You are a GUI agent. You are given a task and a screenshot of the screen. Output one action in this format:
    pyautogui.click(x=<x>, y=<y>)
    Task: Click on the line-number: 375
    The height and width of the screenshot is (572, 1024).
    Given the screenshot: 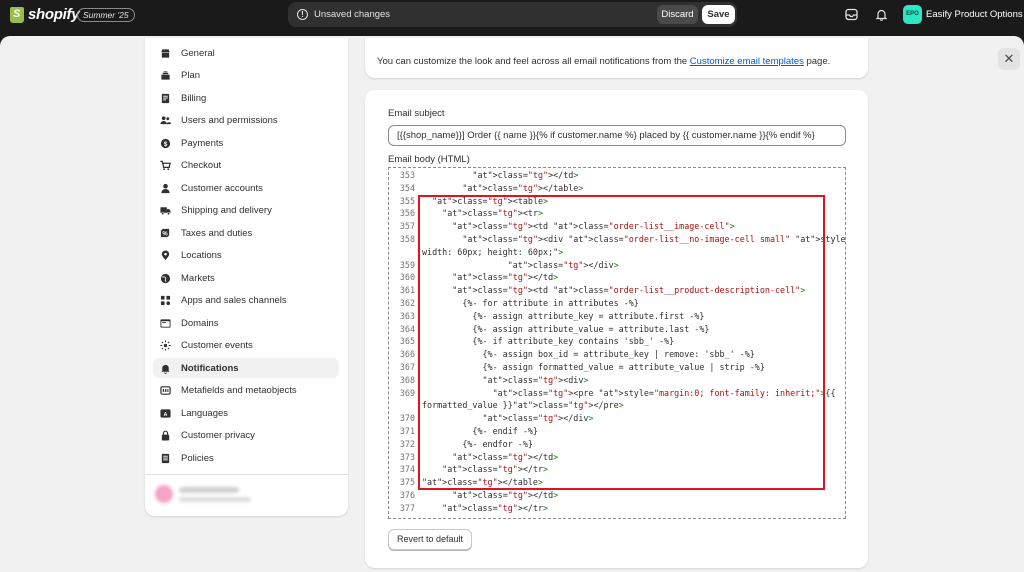 What is the action you would take?
    pyautogui.click(x=407, y=482)
    